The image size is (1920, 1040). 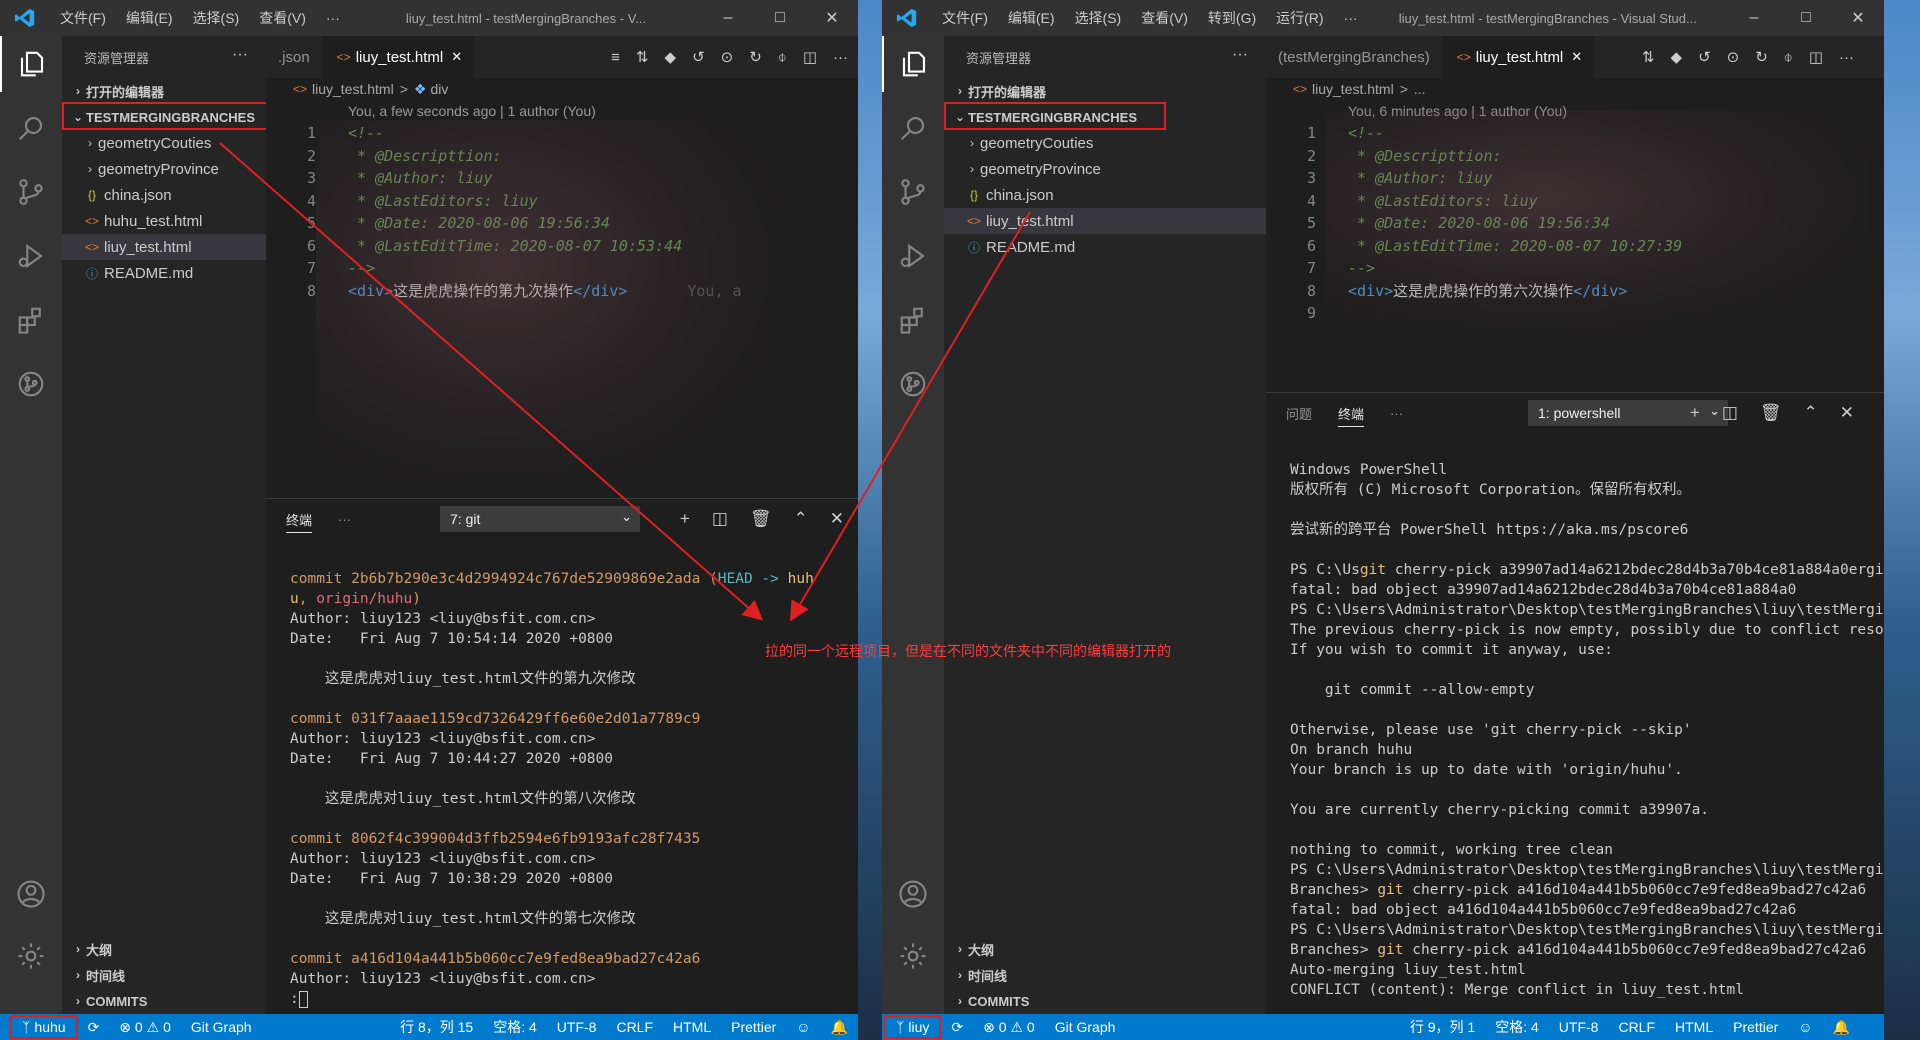 I want to click on branch-indicator: ᛉ liuy, so click(x=913, y=1027).